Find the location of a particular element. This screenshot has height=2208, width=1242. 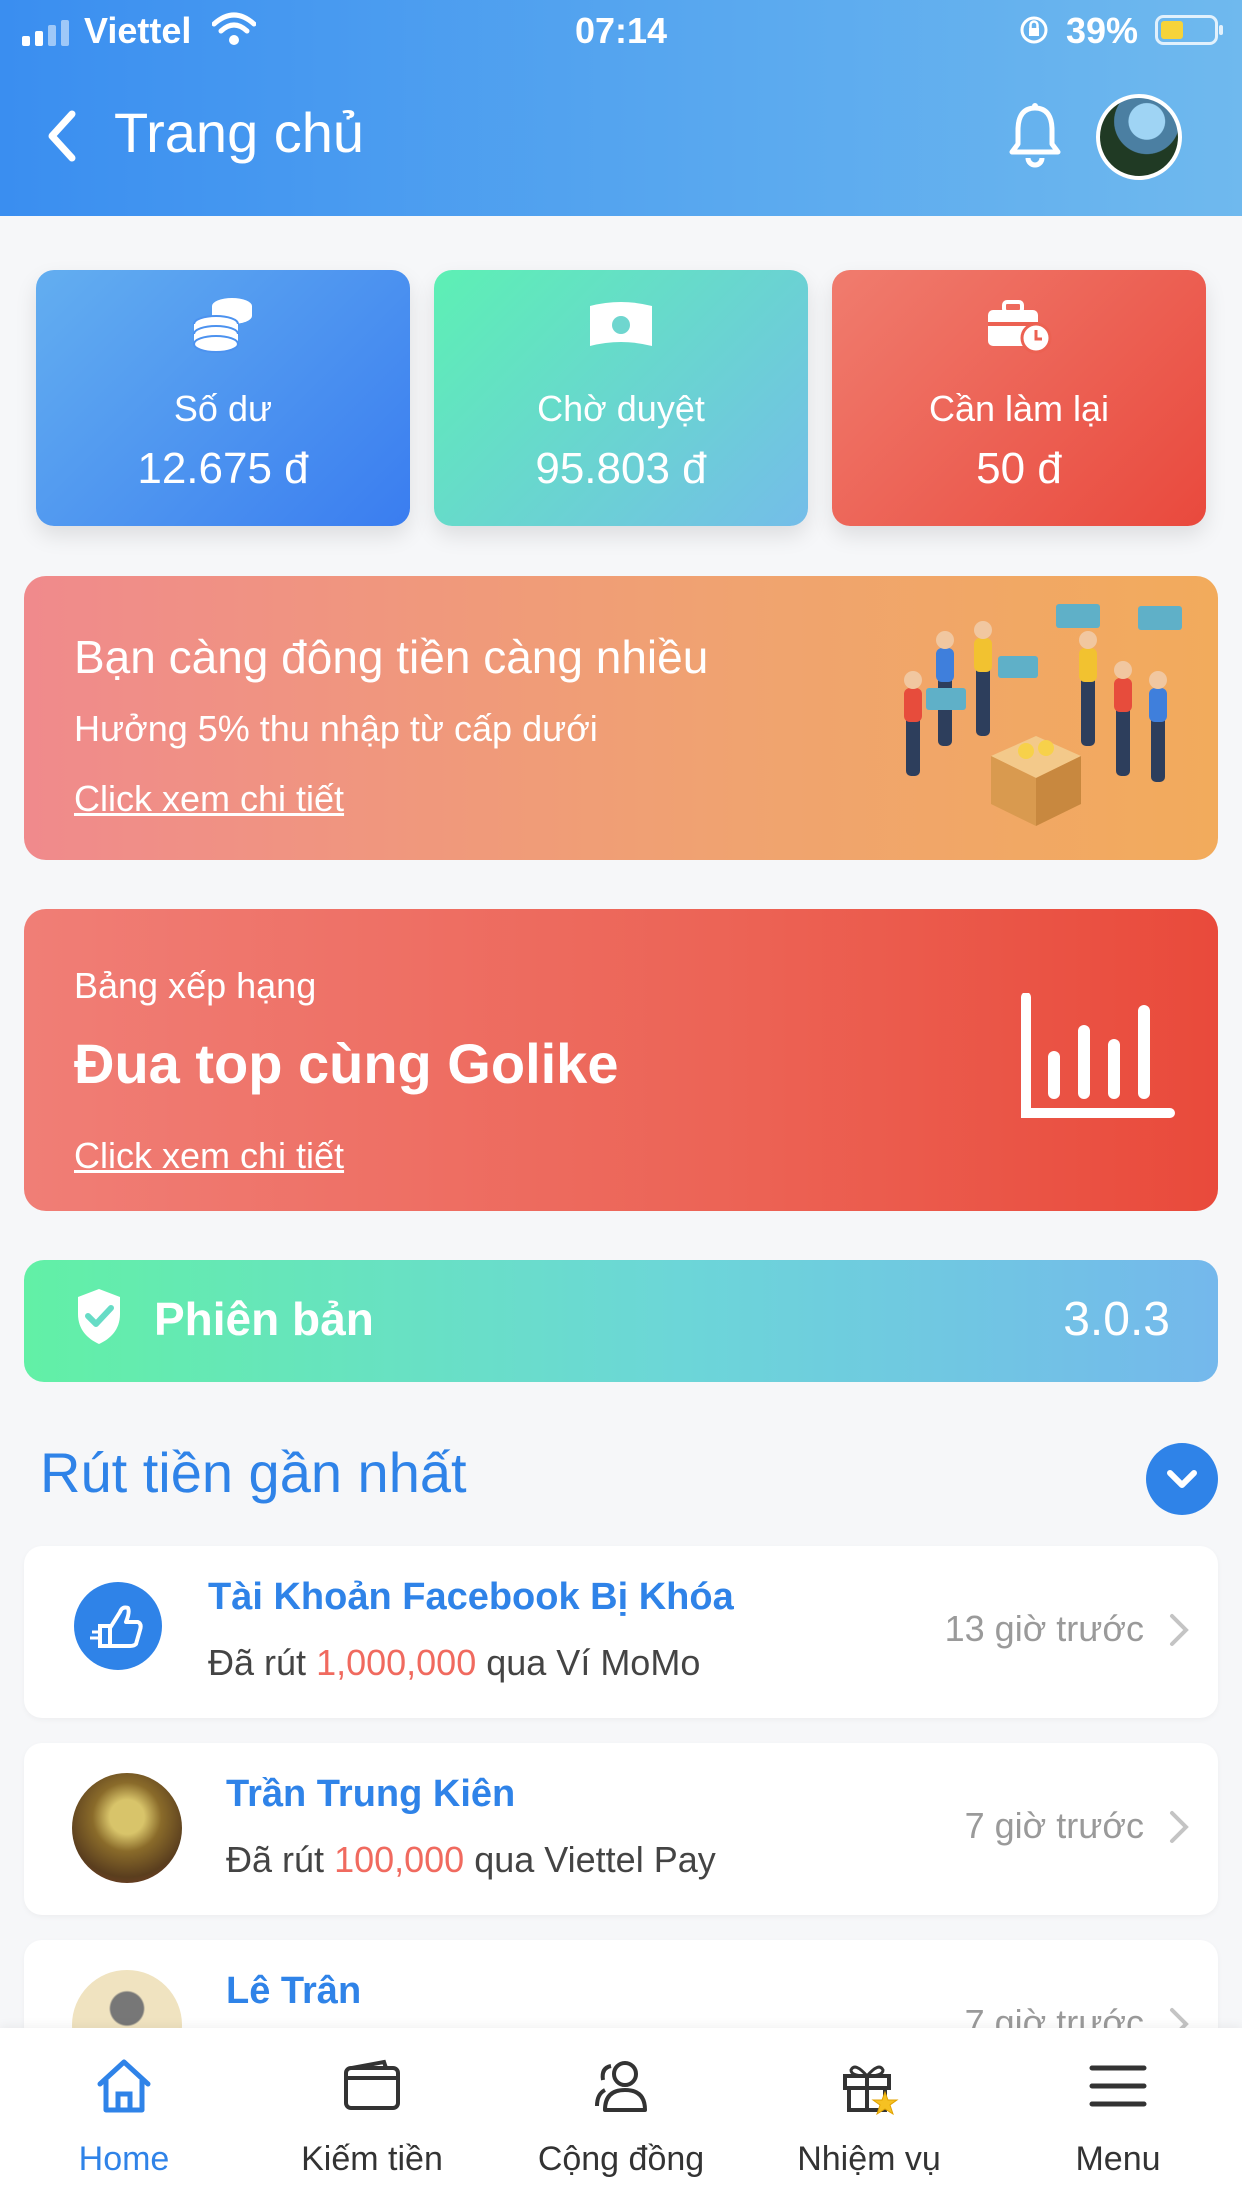

withdraw-name: Trần Trung Kiên is located at coordinates (371, 1794).